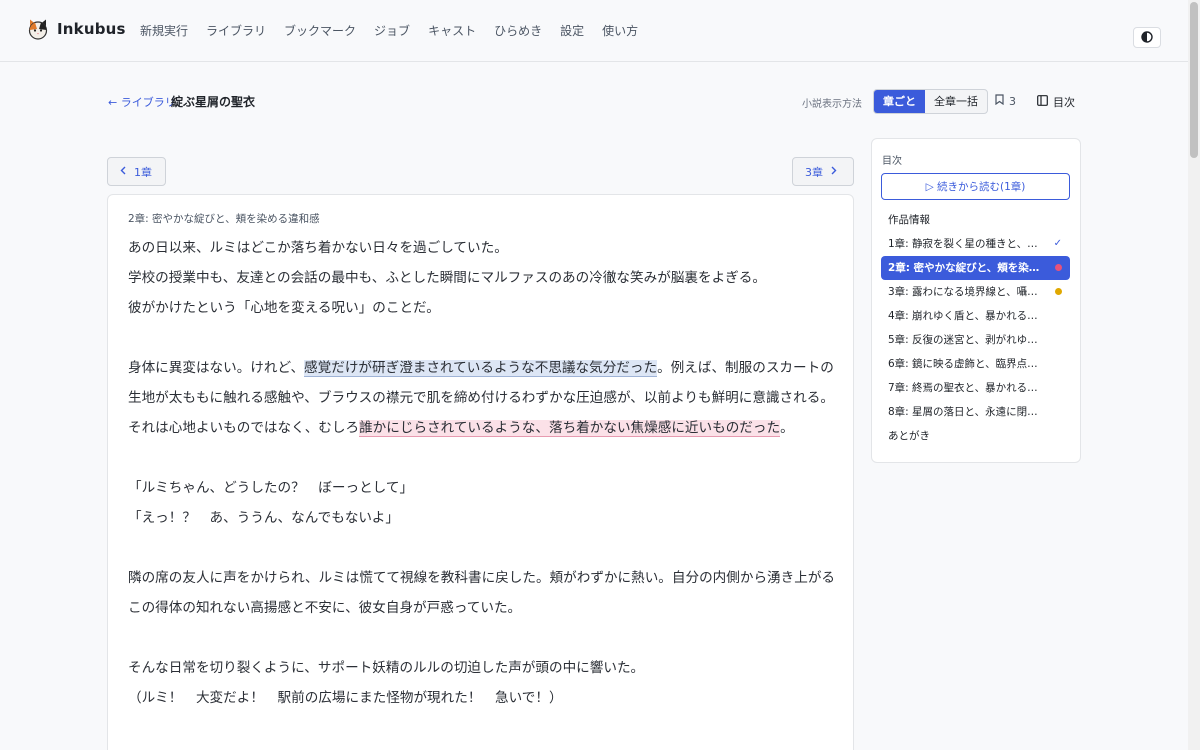 The height and width of the screenshot is (750, 1200). I want to click on toc-item-work-info: 作品情報, so click(975, 220).